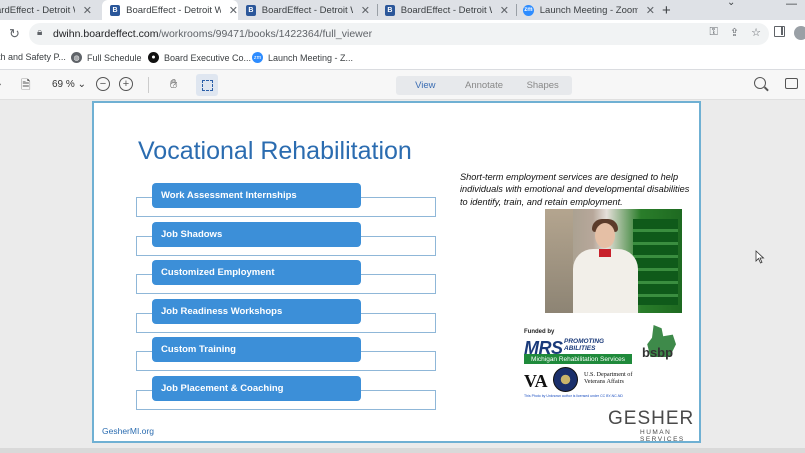 This screenshot has width=805, height=453. Describe the element at coordinates (539, 332) in the screenshot. I see `funded-by-label: Funded by` at that location.